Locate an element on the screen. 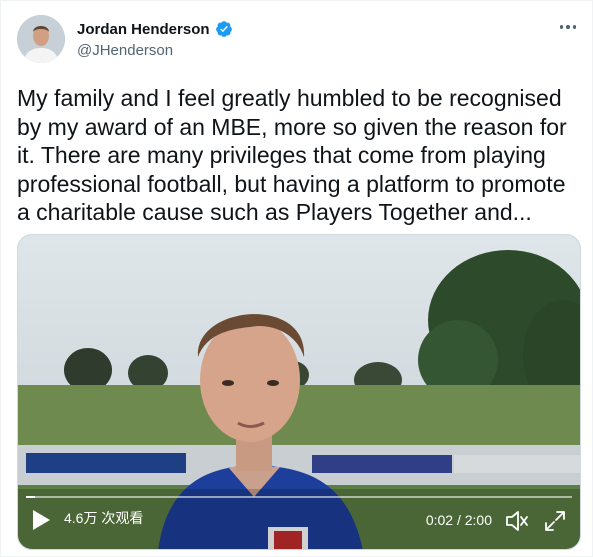  author-name-row: Jordan Henderson is located at coordinates (155, 29).